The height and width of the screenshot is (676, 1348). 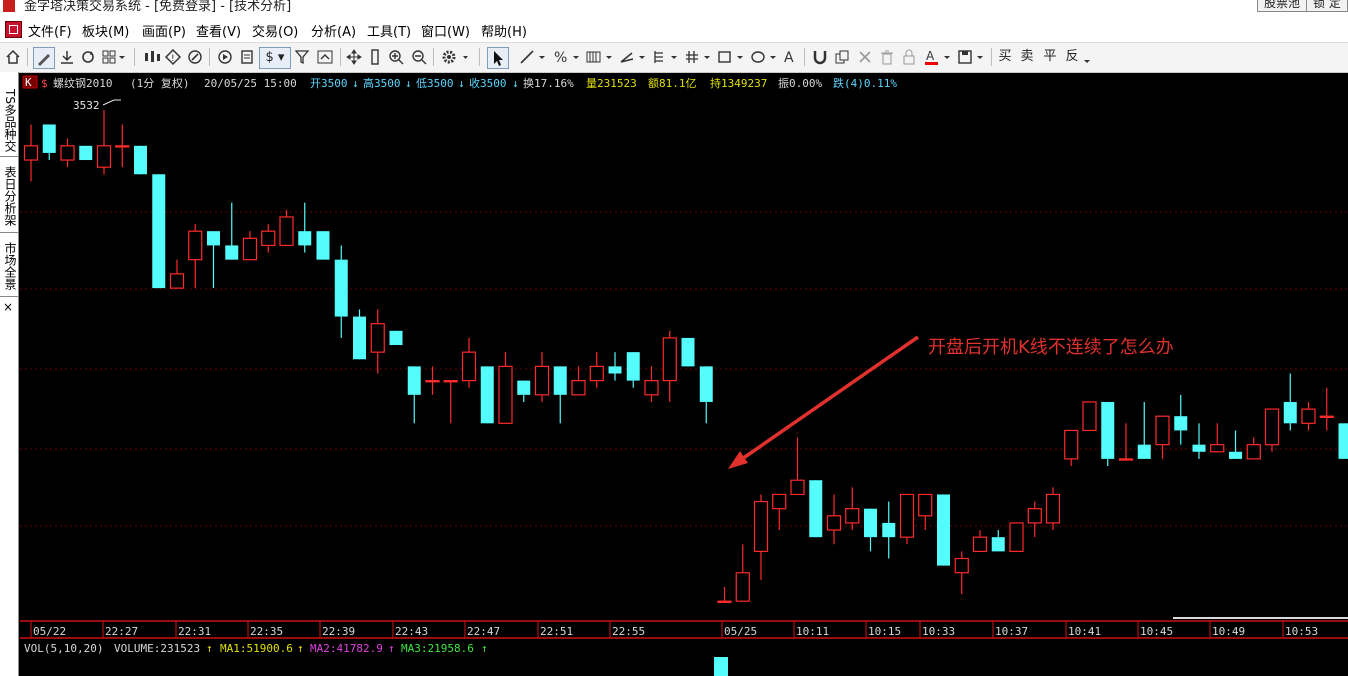 I want to click on stock-pool-button: 股票池, so click(x=1282, y=6).